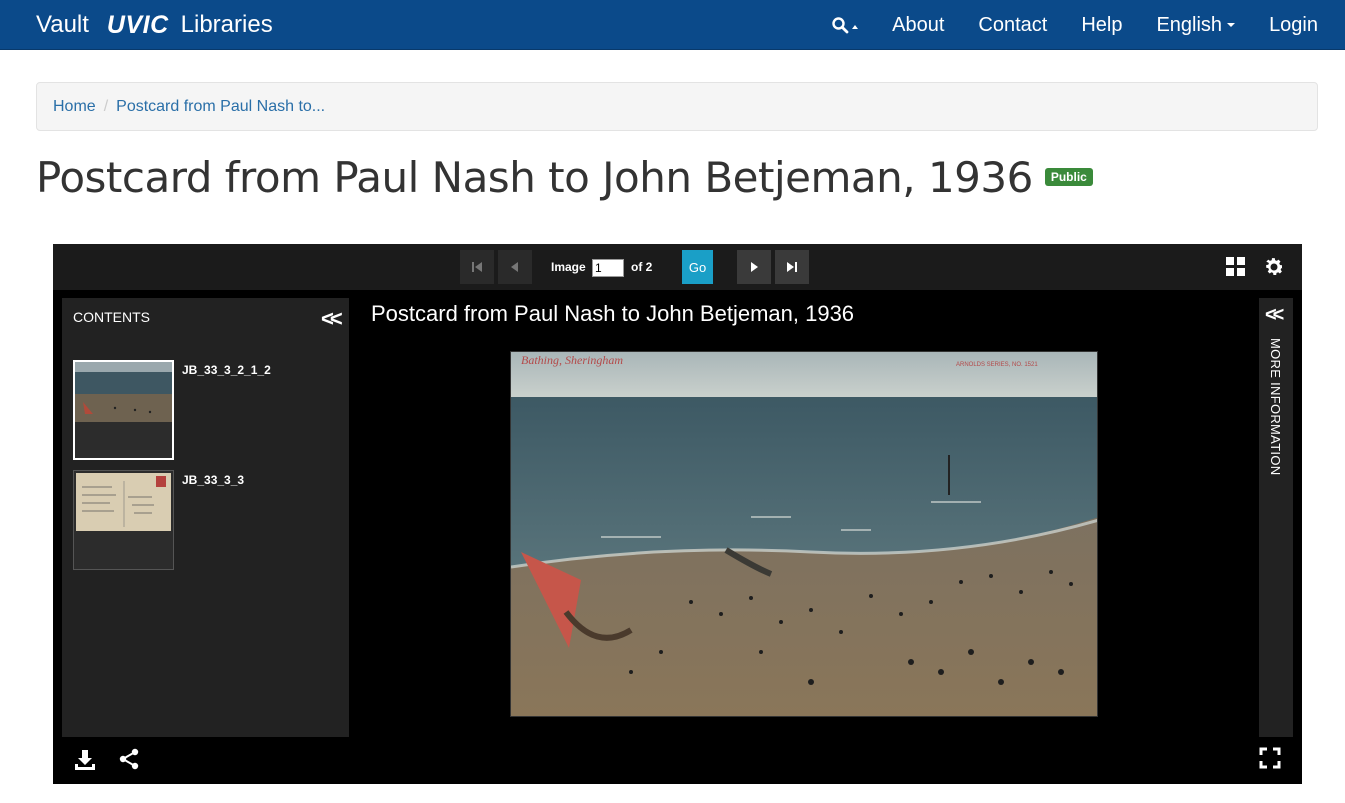 This screenshot has width=1345, height=803. What do you see at coordinates (677, 267) in the screenshot?
I see `viewer-toolbar: Image of 2 Go` at bounding box center [677, 267].